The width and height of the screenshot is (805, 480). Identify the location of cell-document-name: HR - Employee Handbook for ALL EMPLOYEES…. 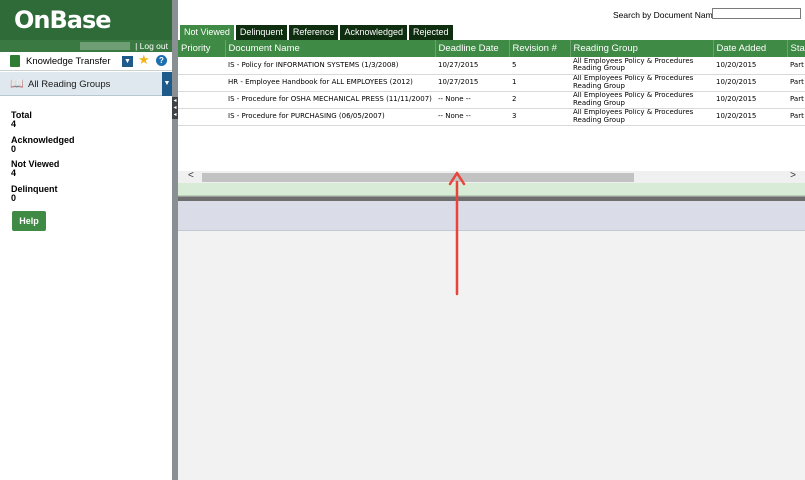
(330, 83).